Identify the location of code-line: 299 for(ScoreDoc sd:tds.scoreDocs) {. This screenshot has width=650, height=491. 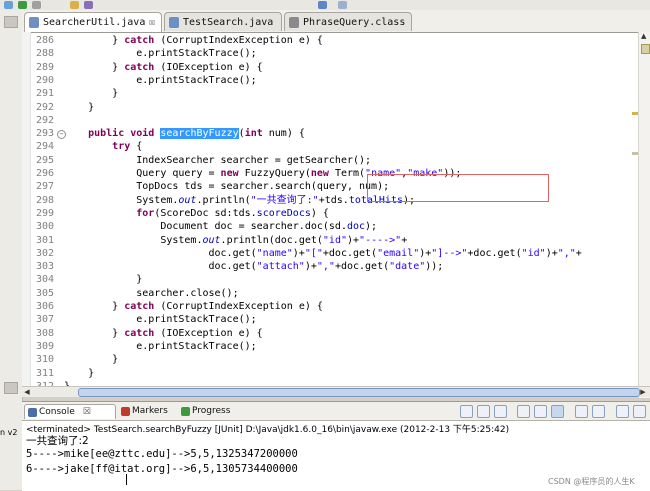
(336, 213).